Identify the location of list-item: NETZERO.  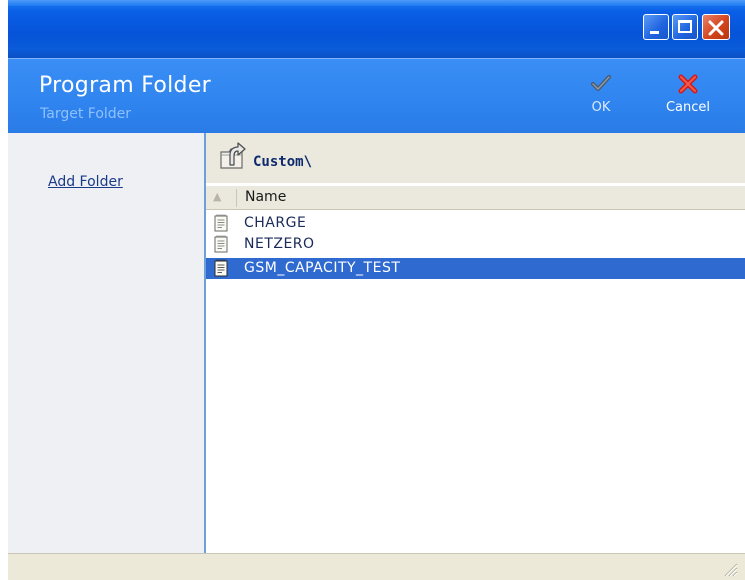
(475, 244).